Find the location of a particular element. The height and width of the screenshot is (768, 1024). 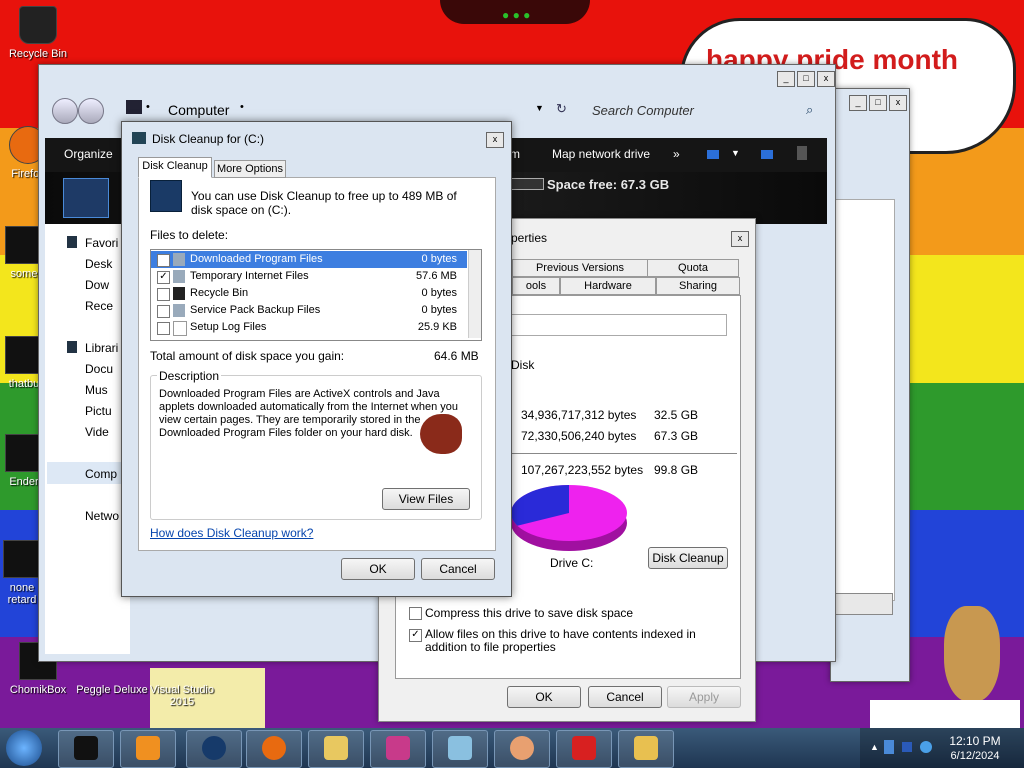

view-dropdown-icon: ▼ is located at coordinates (735, 153).